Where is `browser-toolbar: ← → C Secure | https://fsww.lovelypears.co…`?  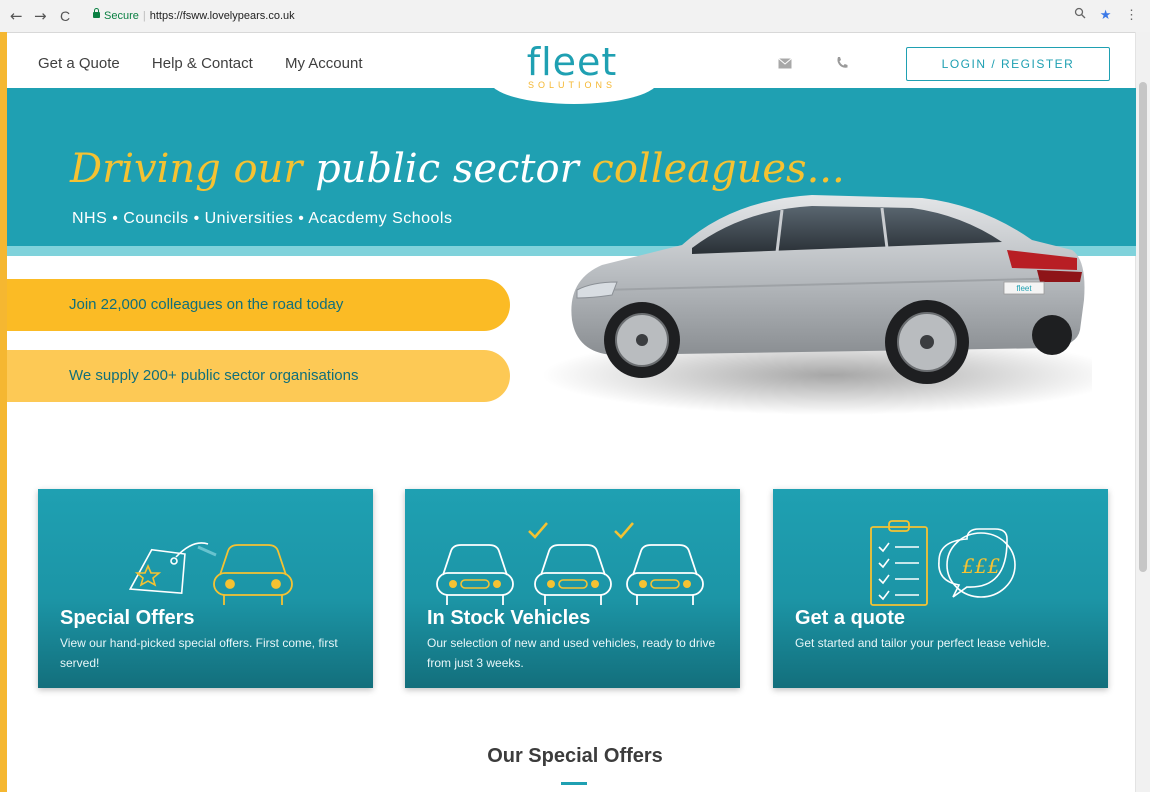
browser-toolbar: ← → C Secure | https://fsww.lovelypears.co… is located at coordinates (575, 16).